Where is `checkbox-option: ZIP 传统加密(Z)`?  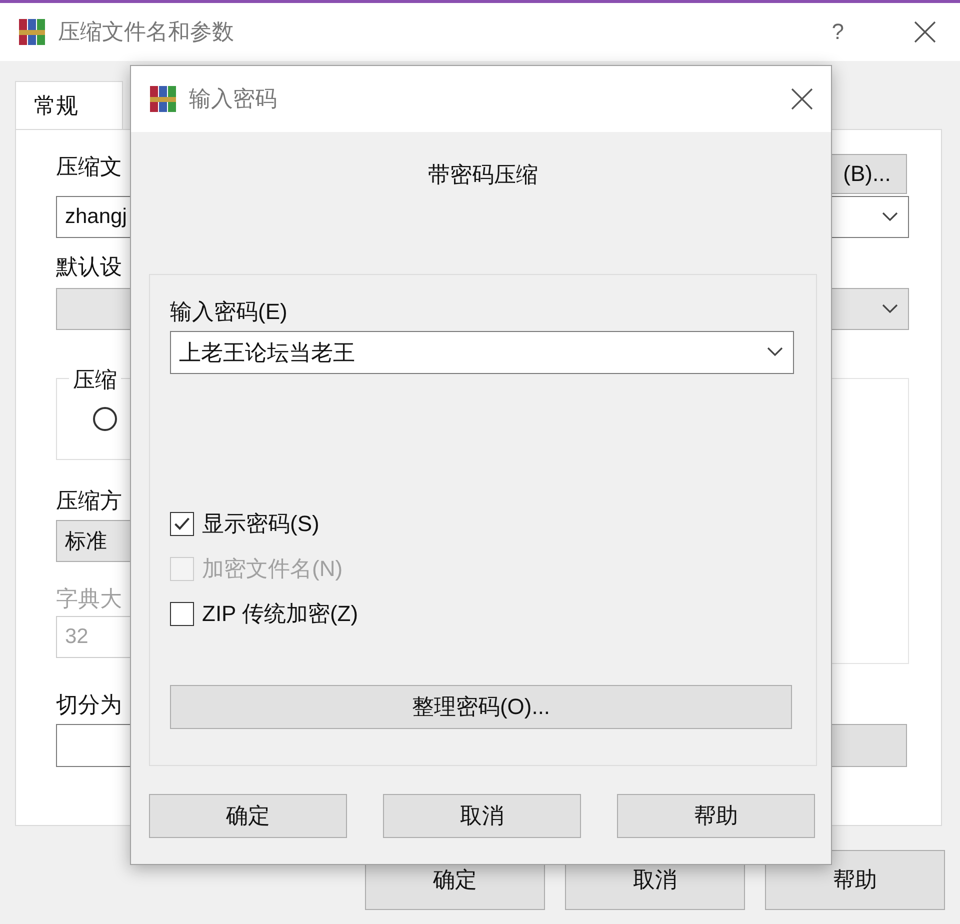
checkbox-option: ZIP 传统加密(Z) is located at coordinates (264, 613).